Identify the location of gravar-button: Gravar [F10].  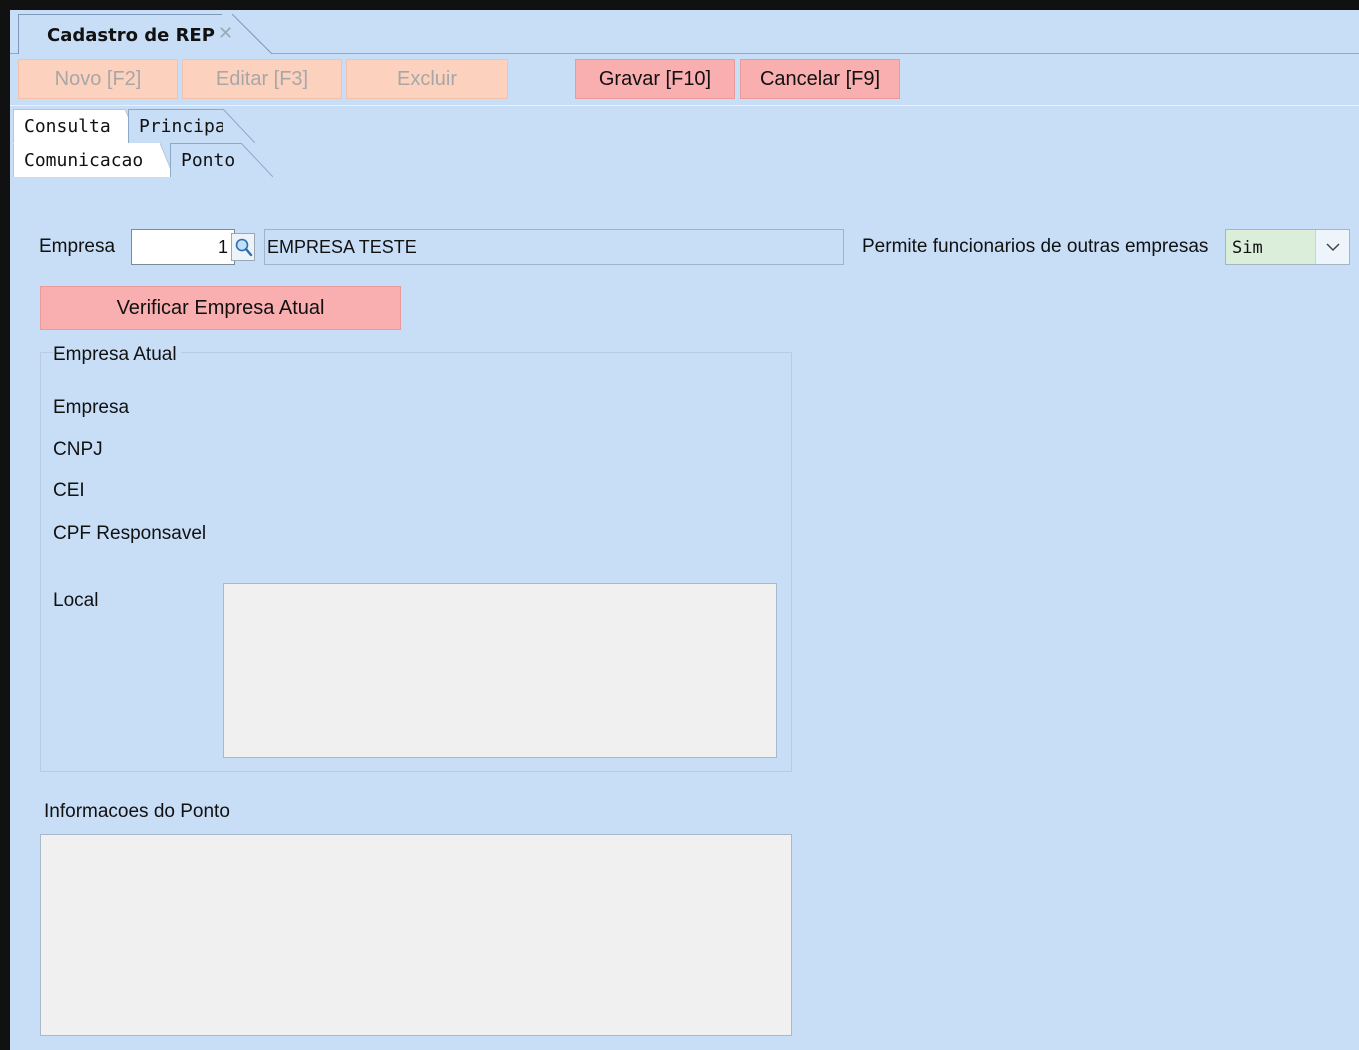
(655, 79).